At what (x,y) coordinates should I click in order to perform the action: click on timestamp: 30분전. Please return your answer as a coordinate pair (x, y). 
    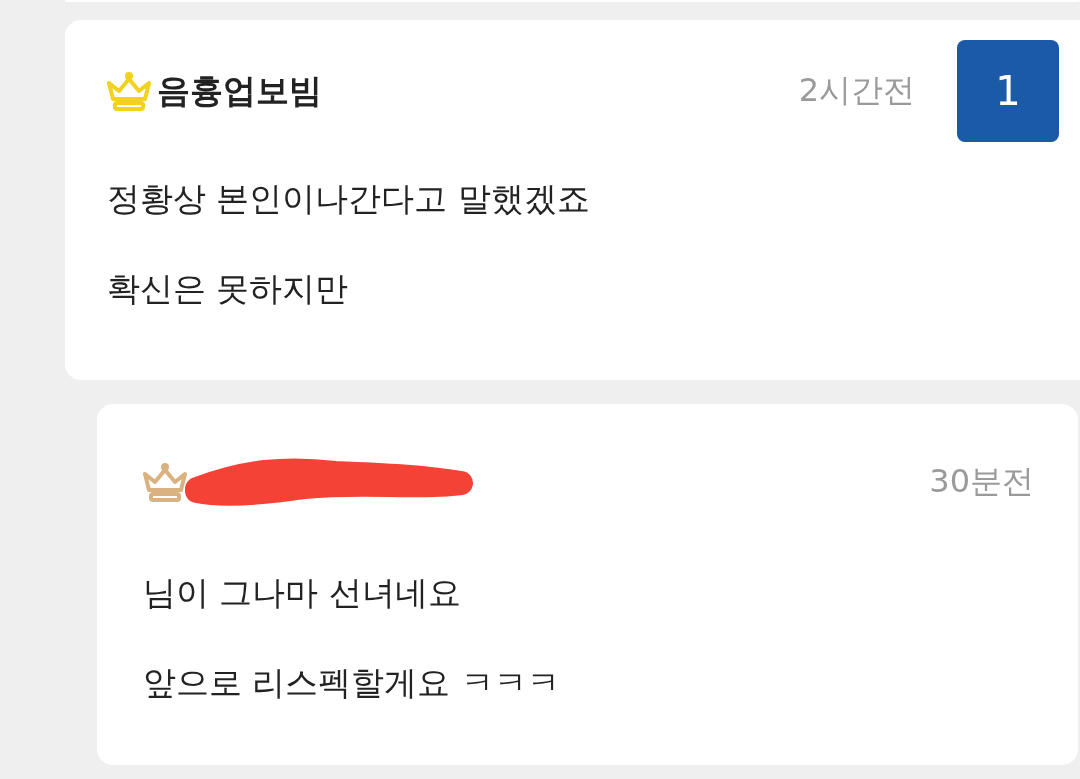
    Looking at the image, I should click on (981, 481).